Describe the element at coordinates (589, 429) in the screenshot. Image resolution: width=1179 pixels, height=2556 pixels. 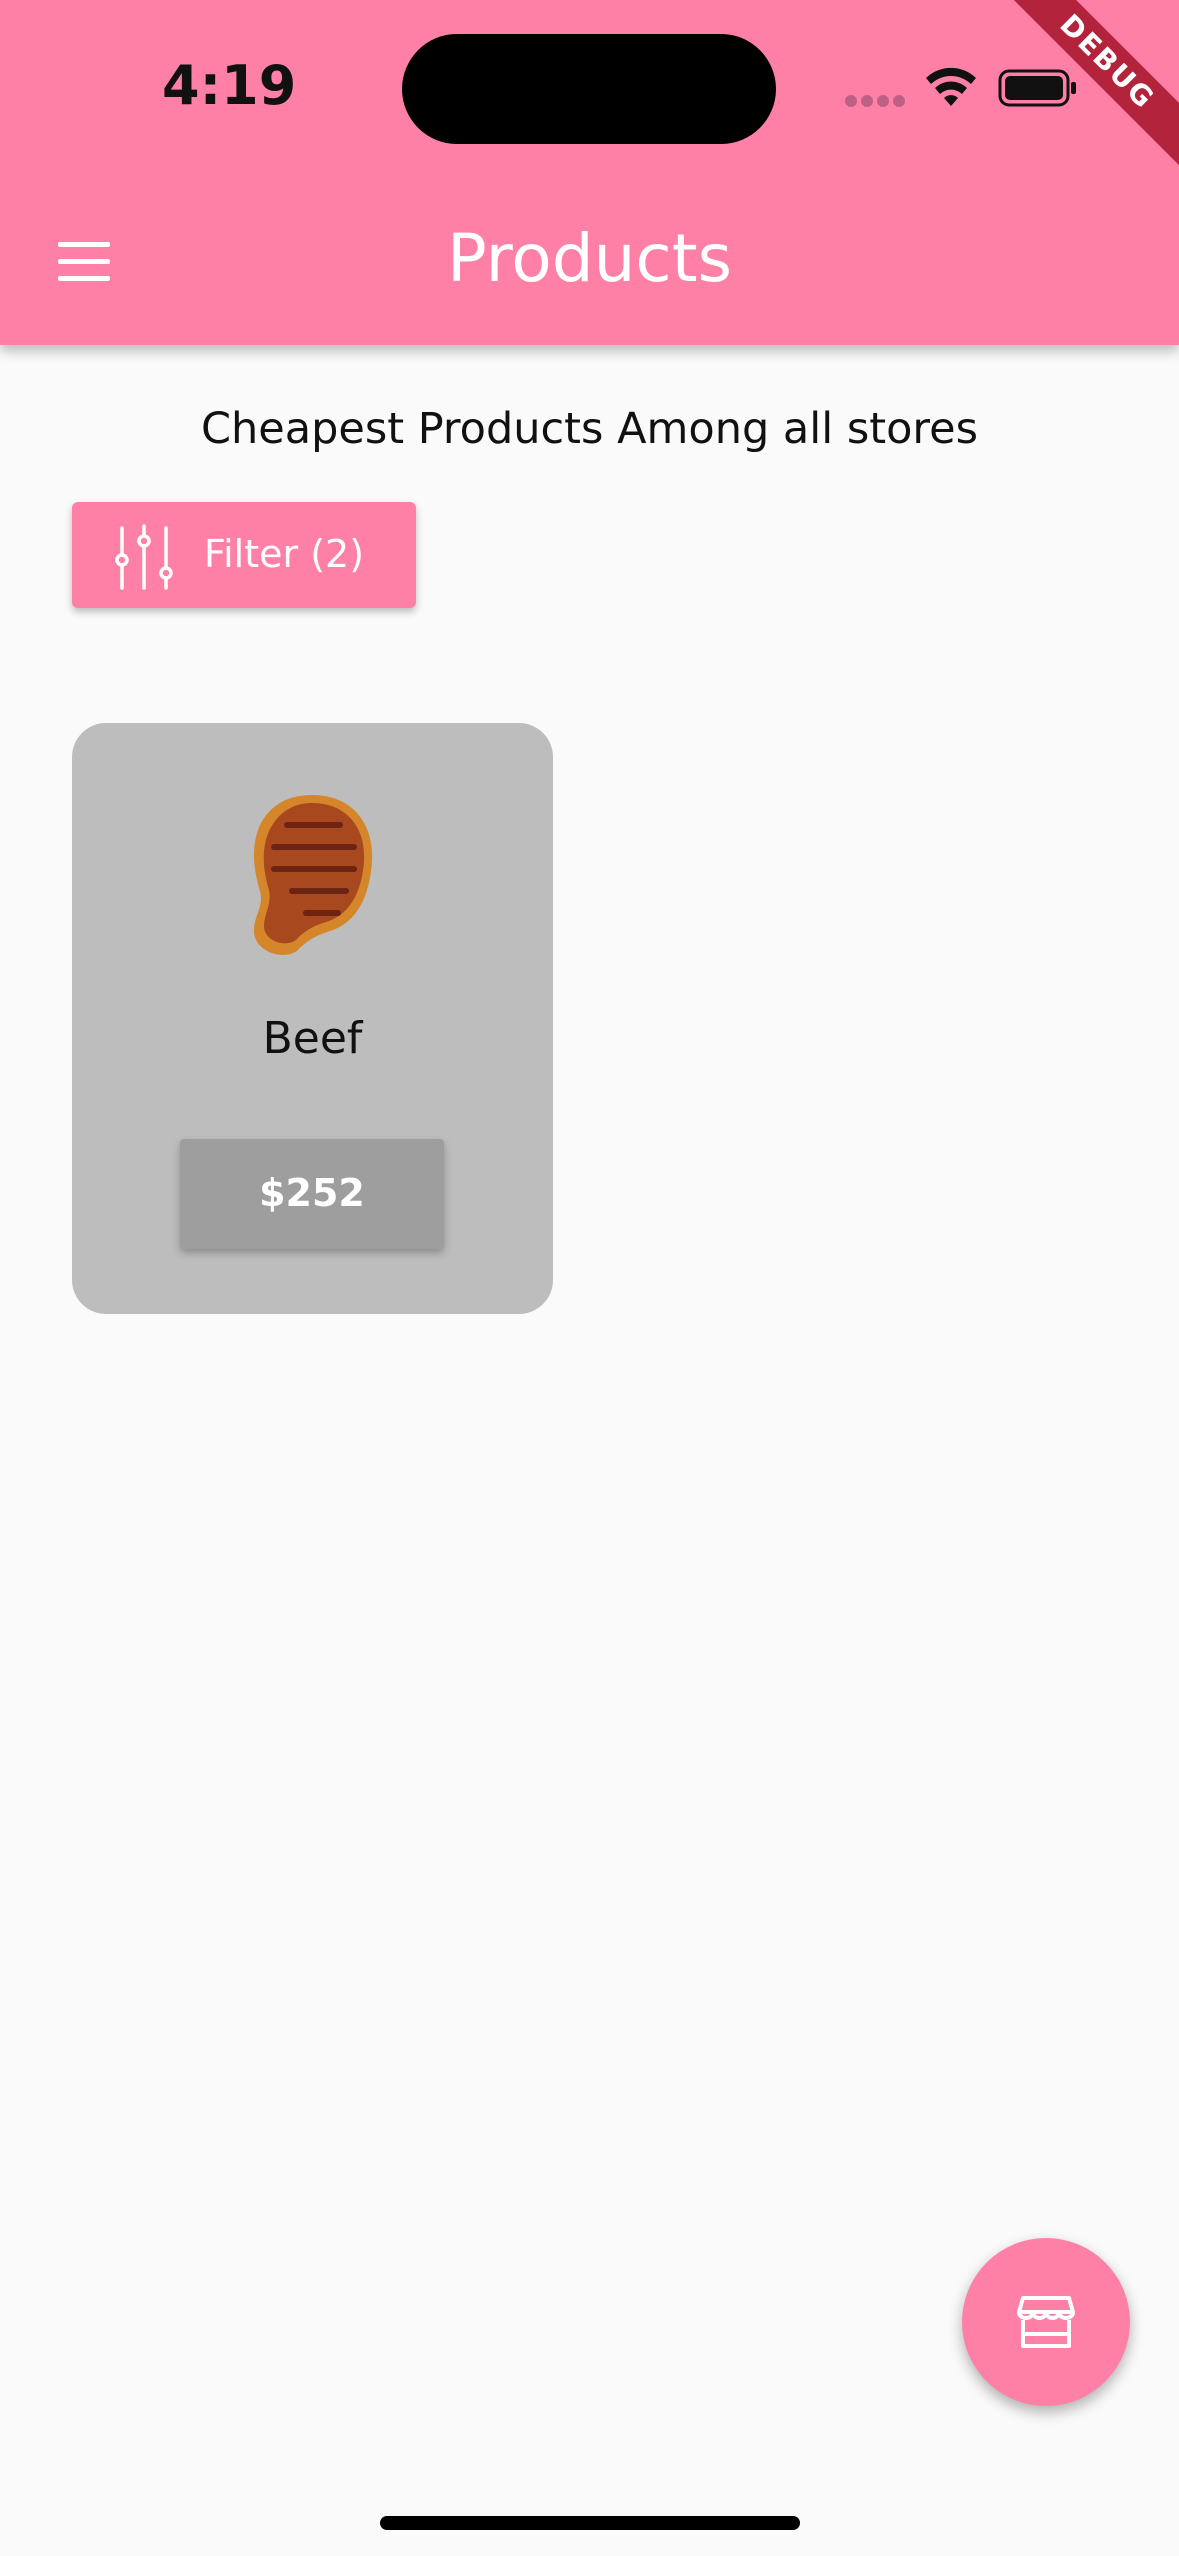
I see `subtitle: Cheapest Products Among all stores` at that location.